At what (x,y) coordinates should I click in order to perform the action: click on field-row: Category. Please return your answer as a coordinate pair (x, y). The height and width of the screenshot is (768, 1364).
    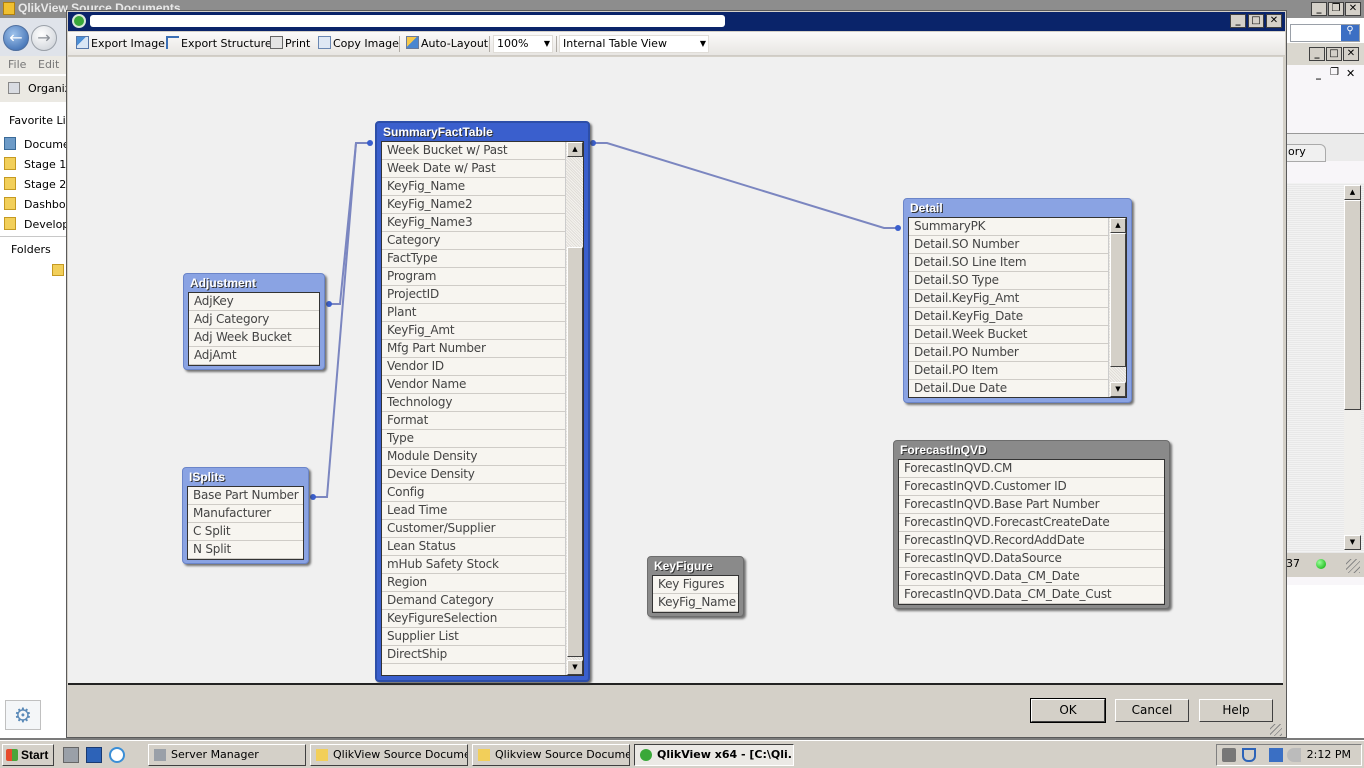
    Looking at the image, I should click on (473, 241).